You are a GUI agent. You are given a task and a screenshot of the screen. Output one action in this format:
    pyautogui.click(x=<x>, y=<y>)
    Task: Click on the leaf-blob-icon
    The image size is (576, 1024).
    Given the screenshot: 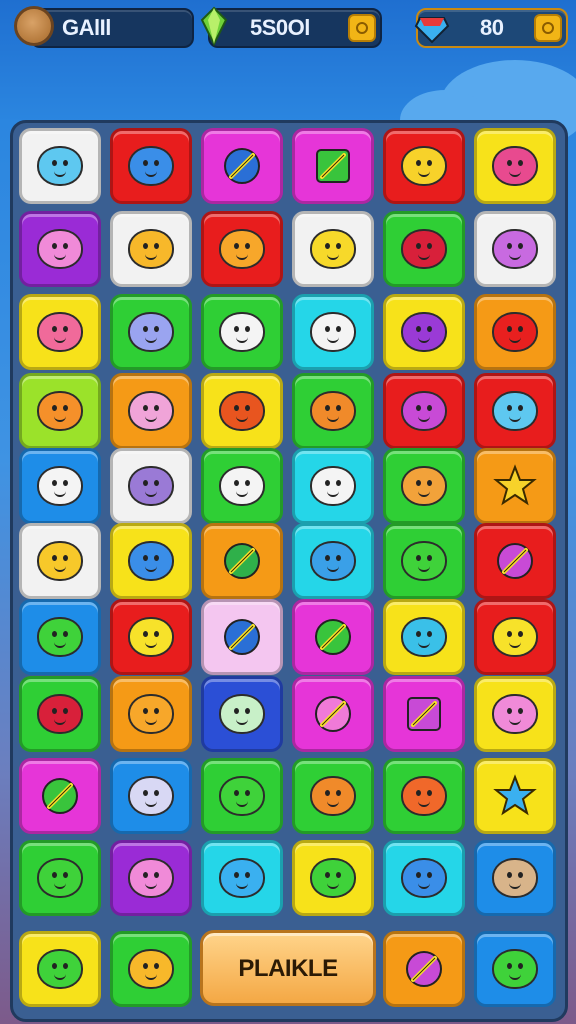 What is the action you would take?
    pyautogui.click(x=60, y=969)
    